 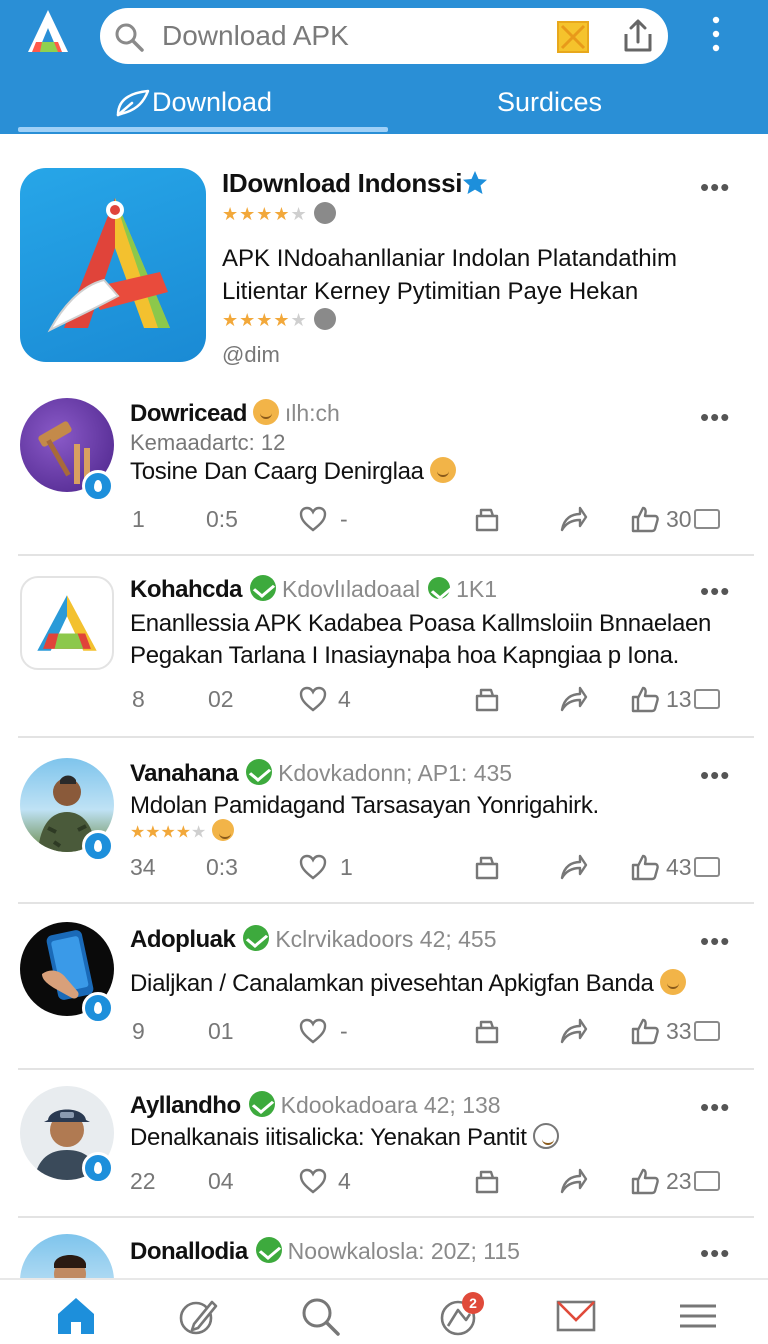 I want to click on download-tab-icon, so click(x=133, y=103).